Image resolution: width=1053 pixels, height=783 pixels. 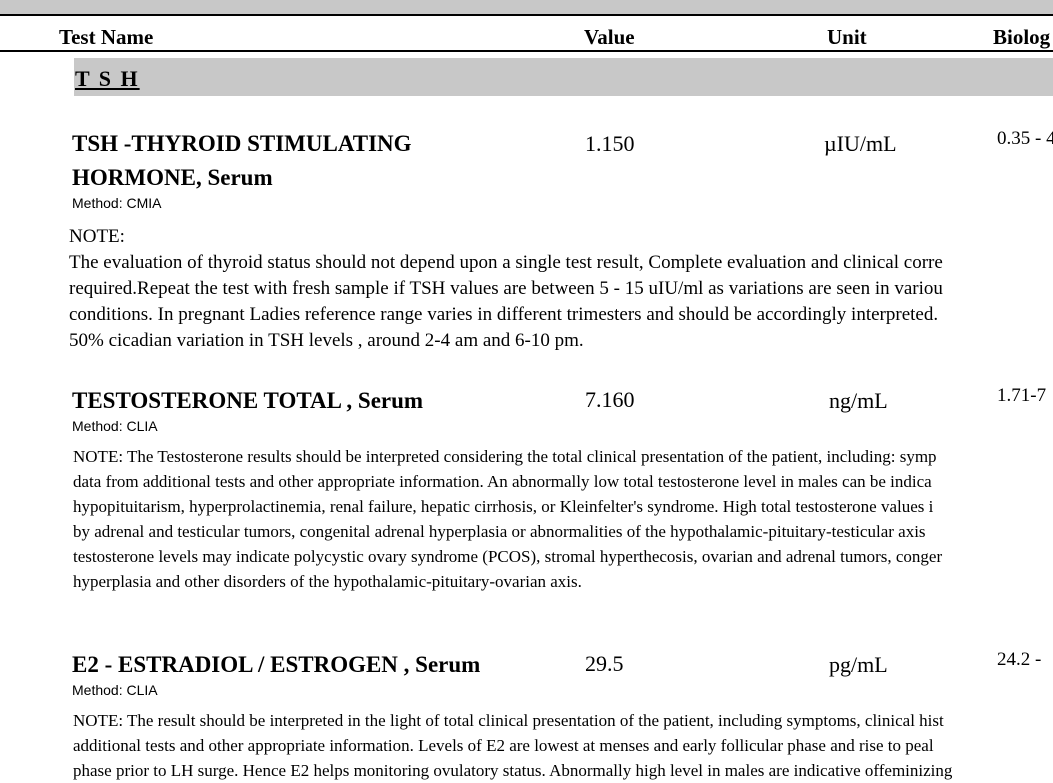 I want to click on header-bottom-rule, so click(x=526, y=51).